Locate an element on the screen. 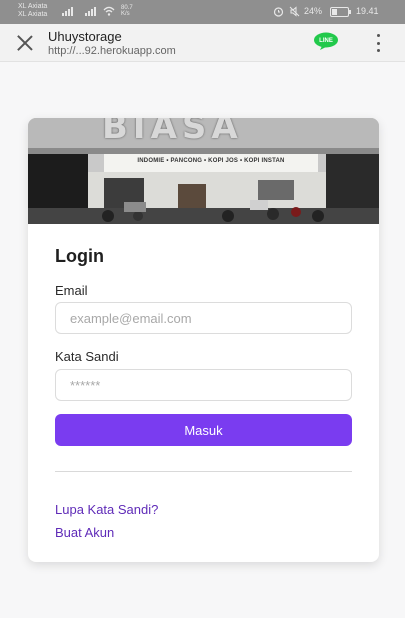 This screenshot has height=618, width=405. password-label: Kata Sandi is located at coordinates (87, 356).